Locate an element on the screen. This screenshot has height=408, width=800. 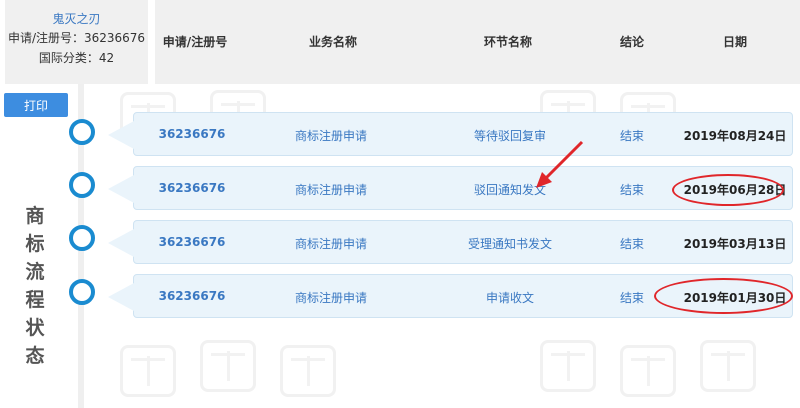
international-class: 国际分类：42 is located at coordinates (76, 58).